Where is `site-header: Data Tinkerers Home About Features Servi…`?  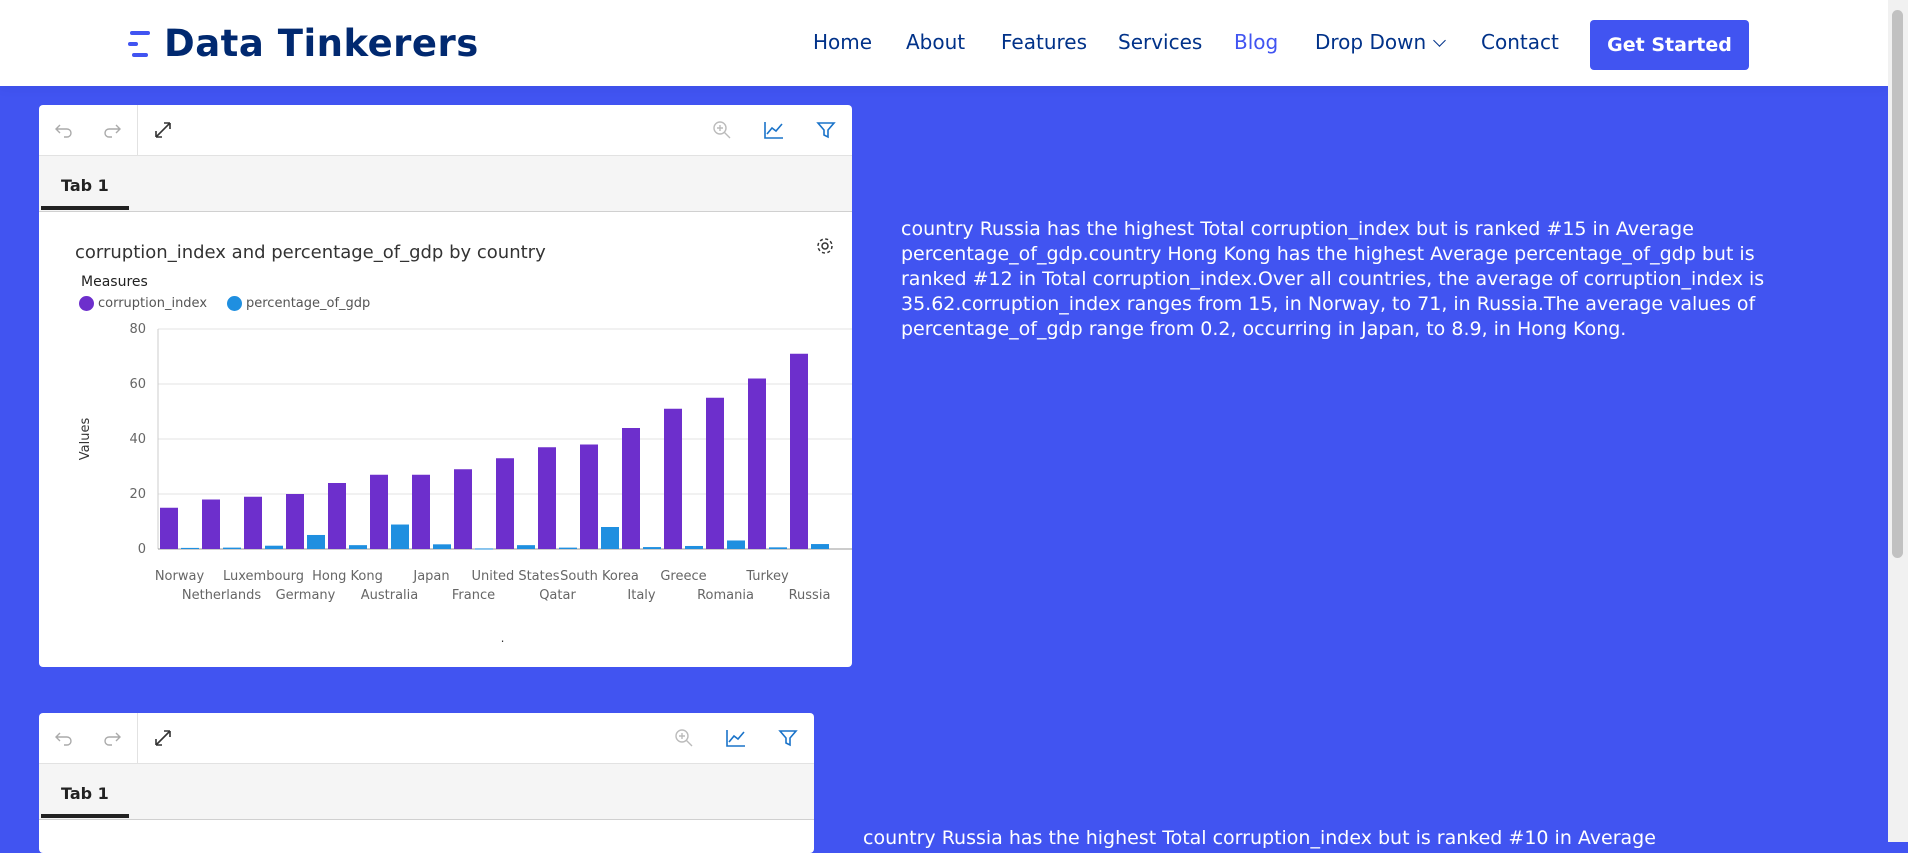
site-header: Data Tinkerers Home About Features Servi… is located at coordinates (944, 43).